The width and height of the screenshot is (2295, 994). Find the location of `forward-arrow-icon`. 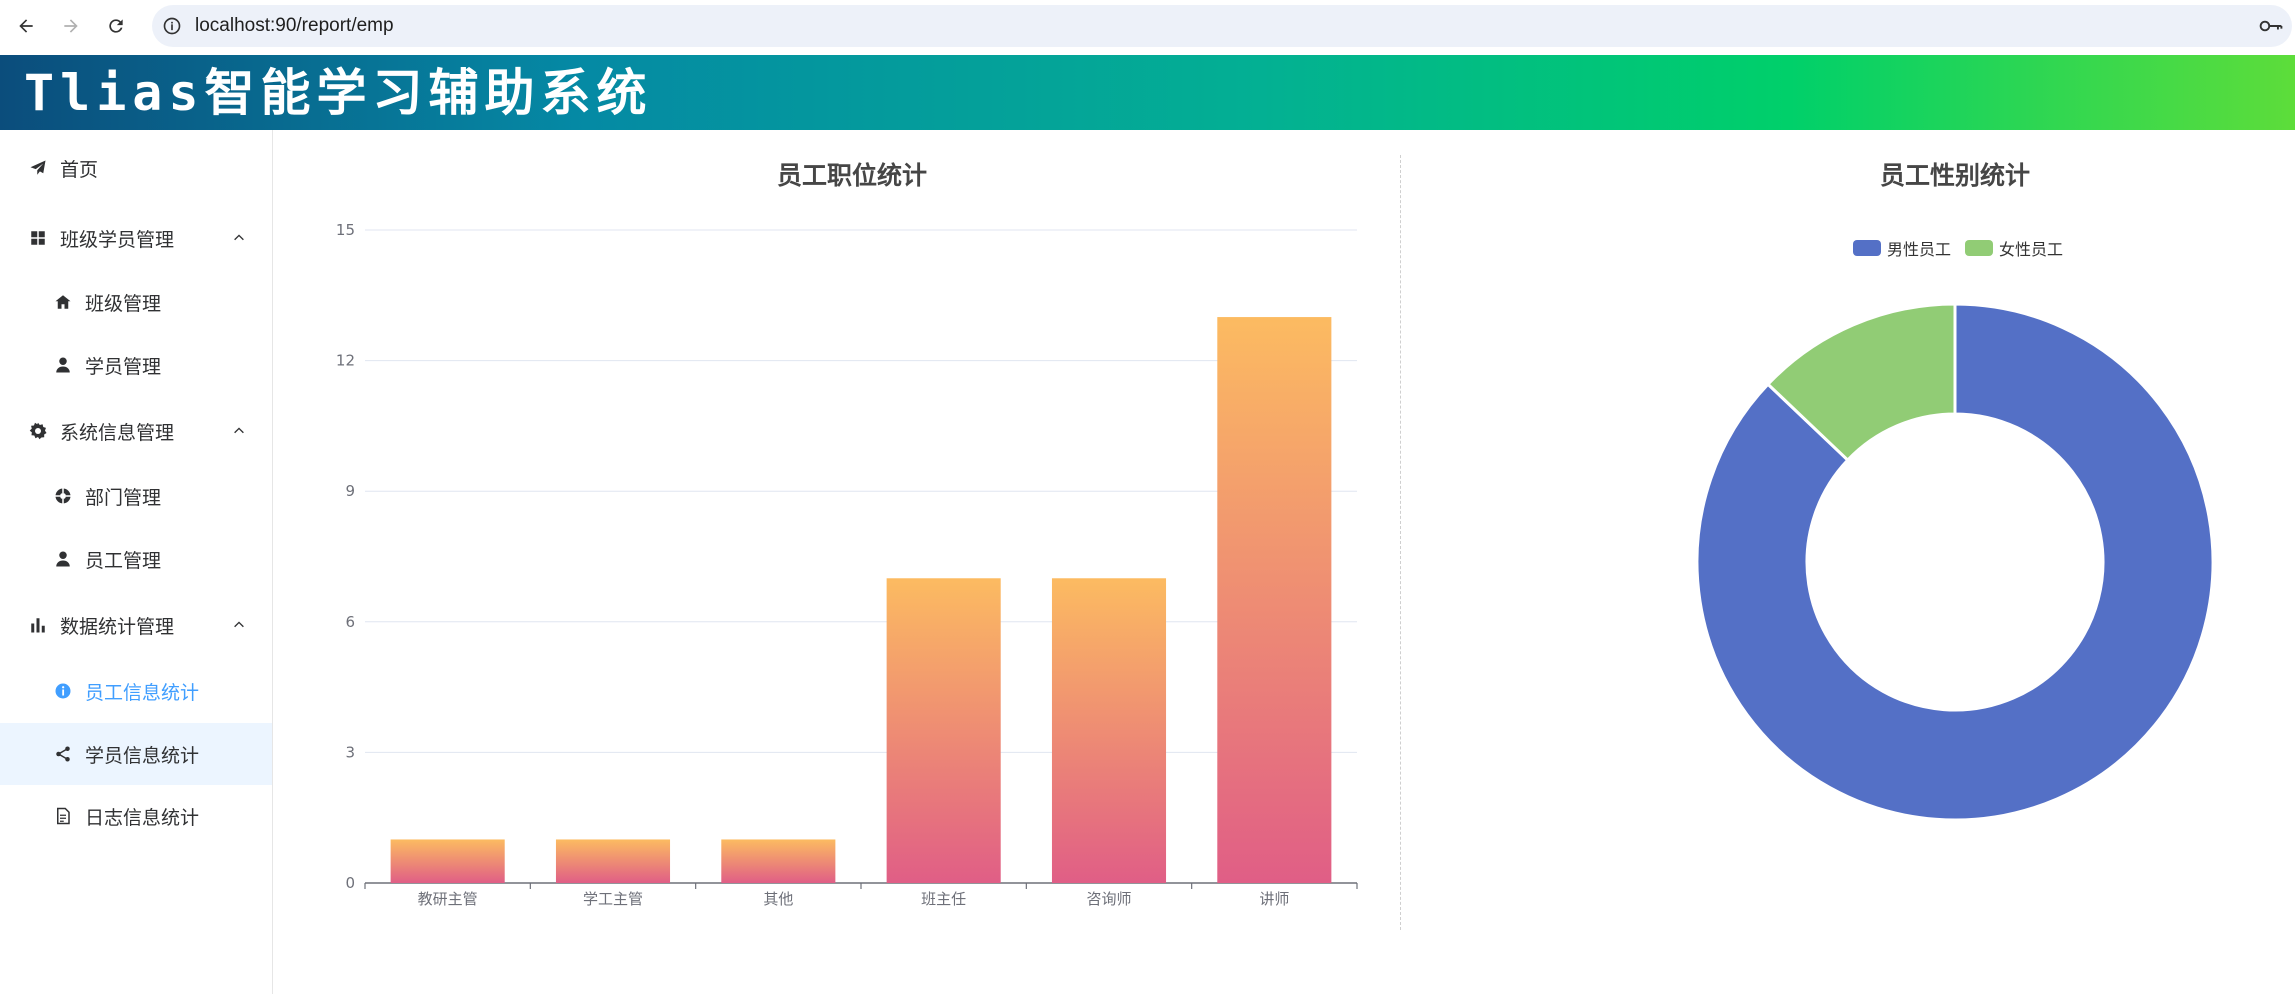

forward-arrow-icon is located at coordinates (71, 26).